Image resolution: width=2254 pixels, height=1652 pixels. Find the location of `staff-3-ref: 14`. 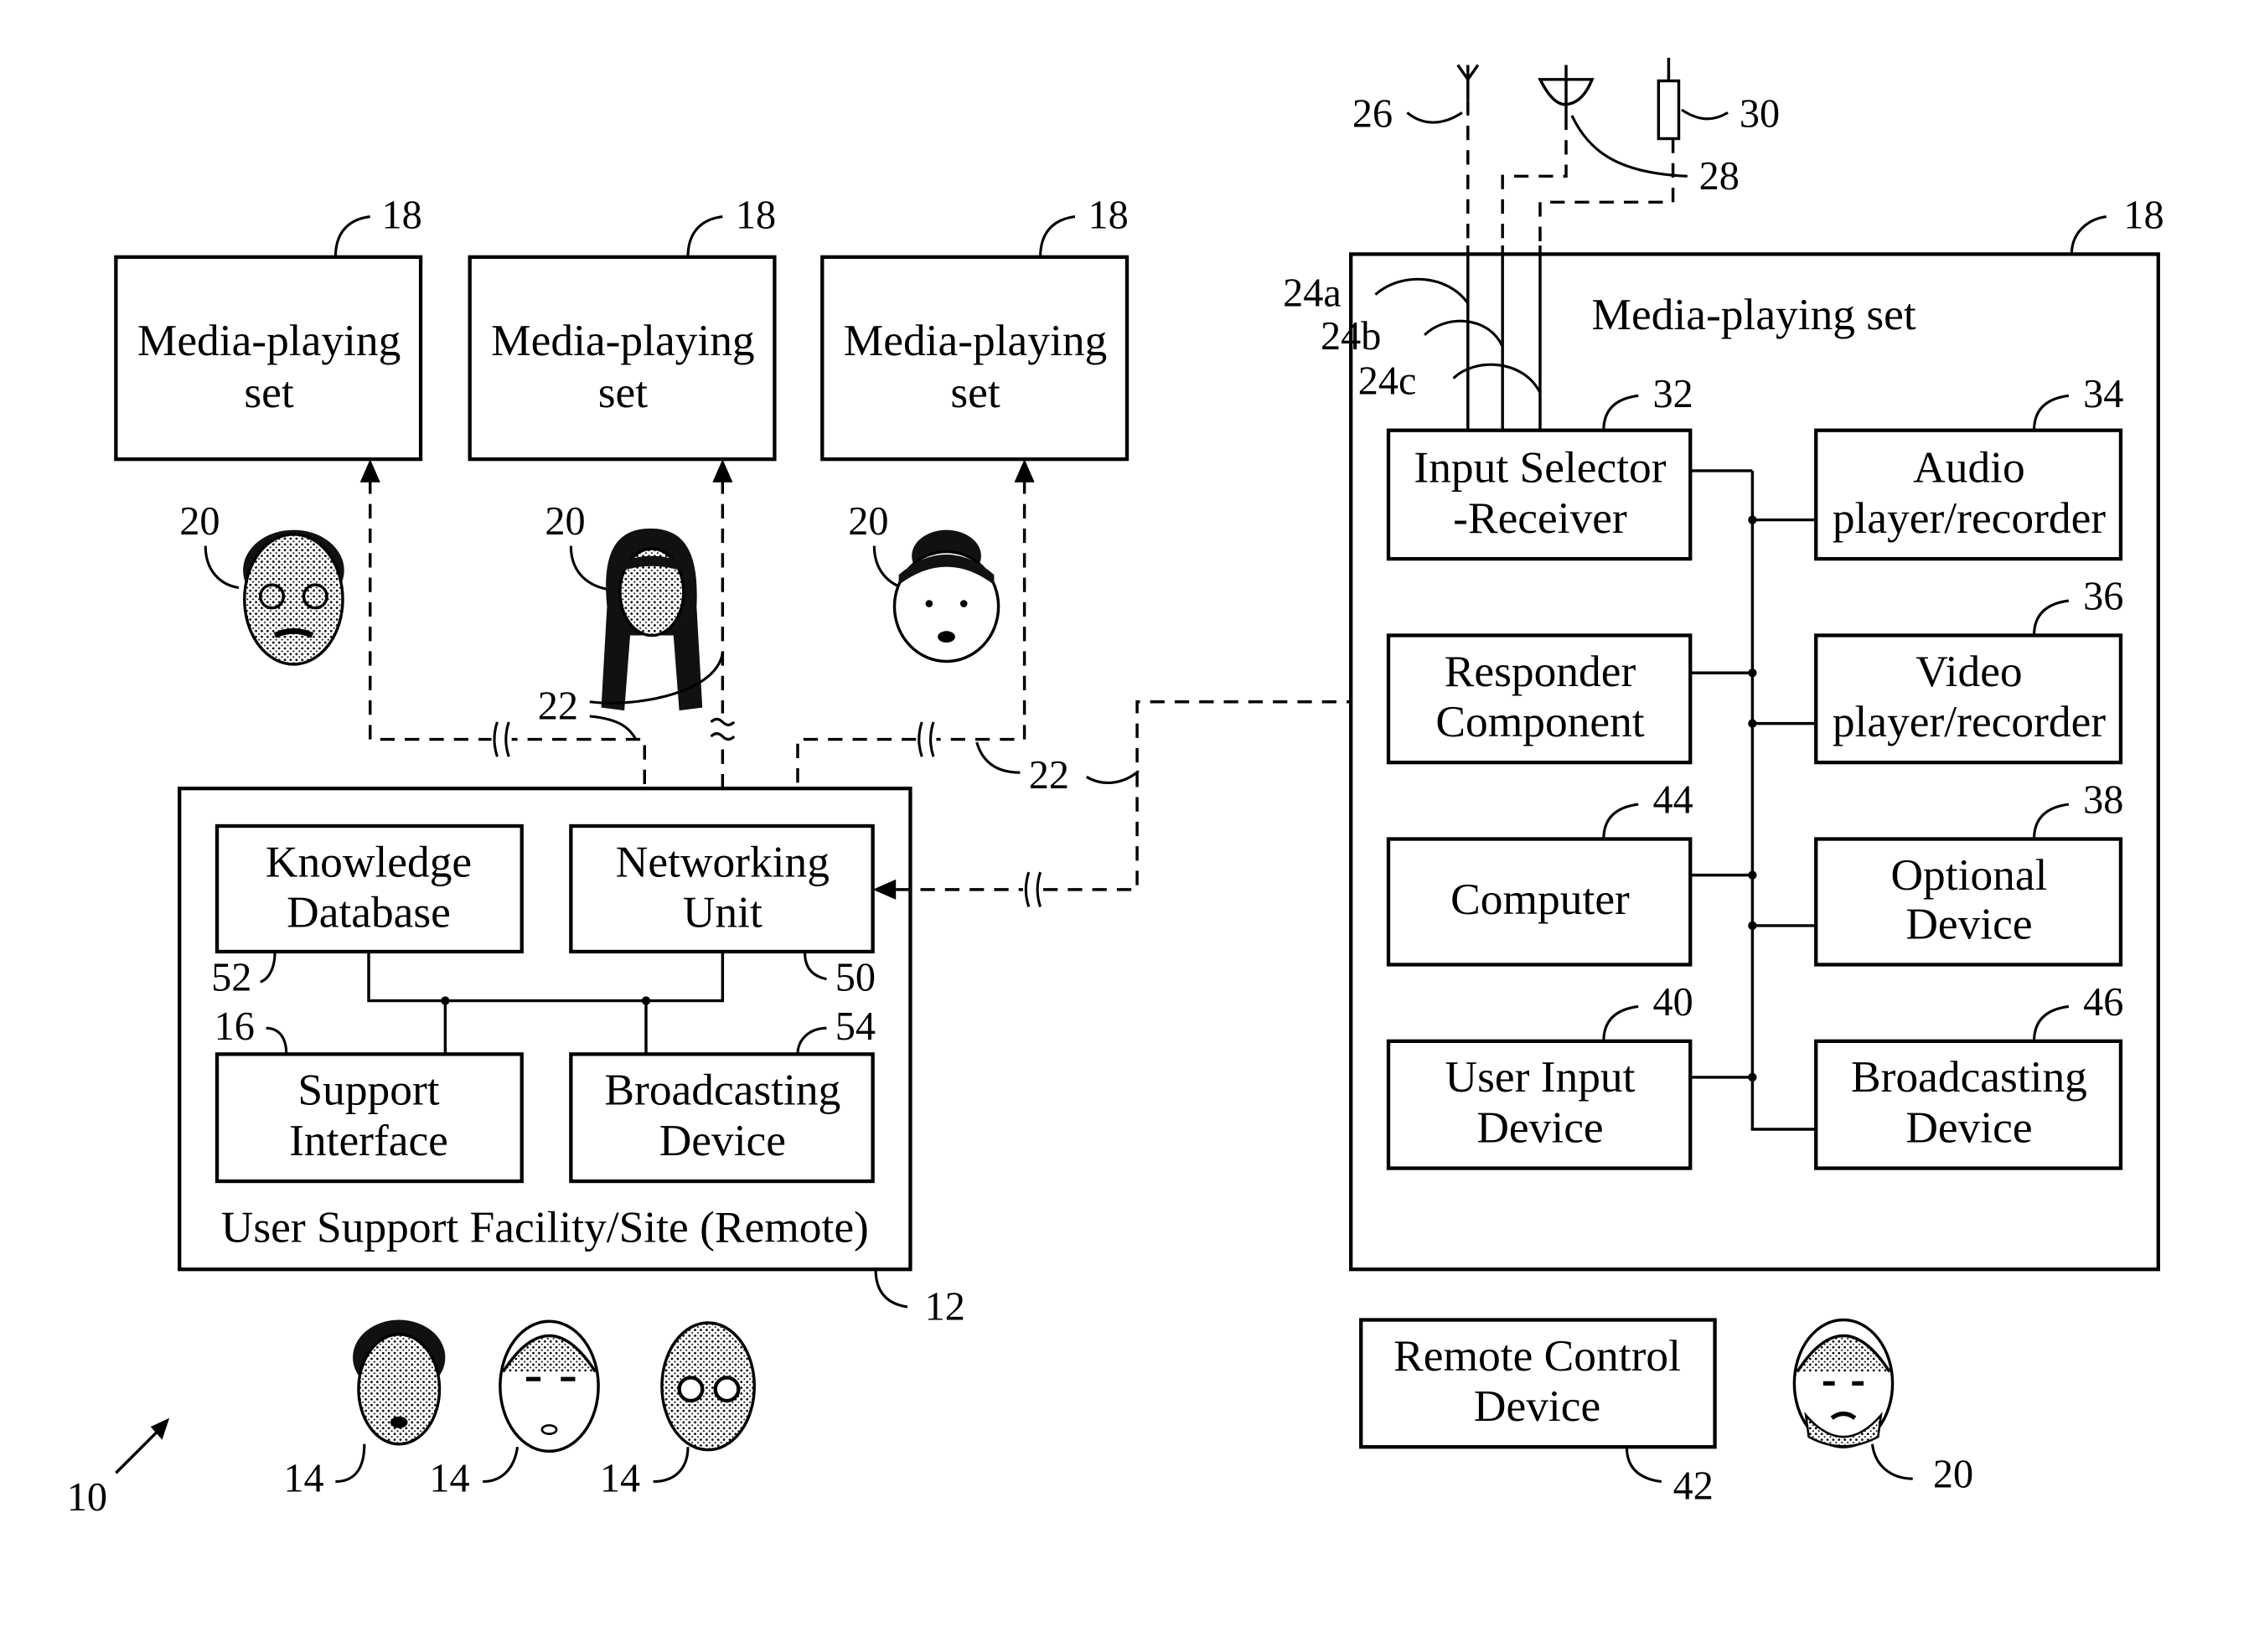

staff-3-ref: 14 is located at coordinates (620, 1479).